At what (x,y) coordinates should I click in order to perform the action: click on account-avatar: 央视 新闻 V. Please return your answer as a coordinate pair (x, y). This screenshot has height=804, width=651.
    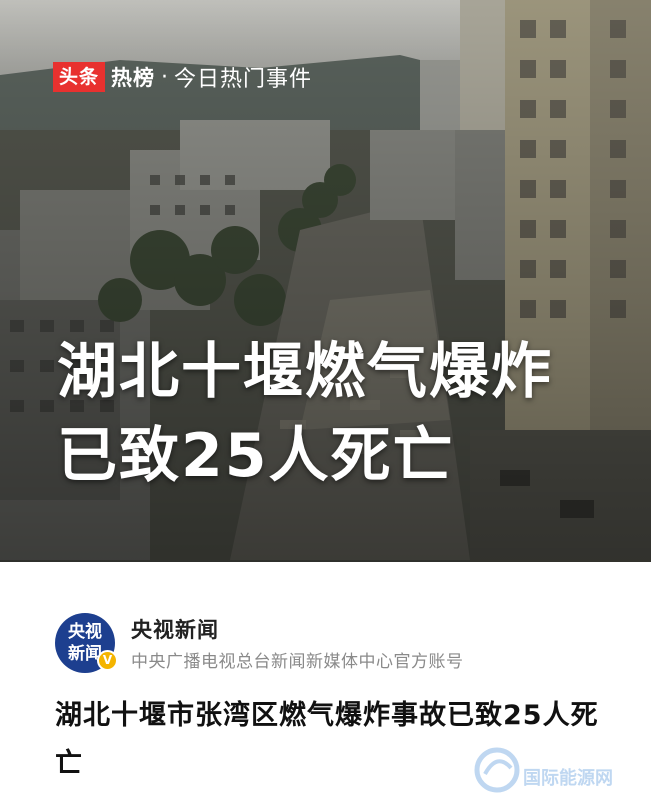
    Looking at the image, I should click on (86, 643).